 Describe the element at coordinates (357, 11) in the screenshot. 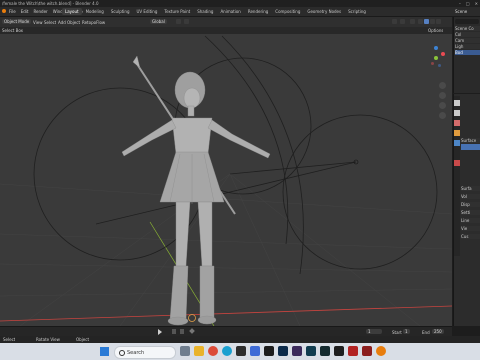

I see `tab-scripting: Scripting` at that location.